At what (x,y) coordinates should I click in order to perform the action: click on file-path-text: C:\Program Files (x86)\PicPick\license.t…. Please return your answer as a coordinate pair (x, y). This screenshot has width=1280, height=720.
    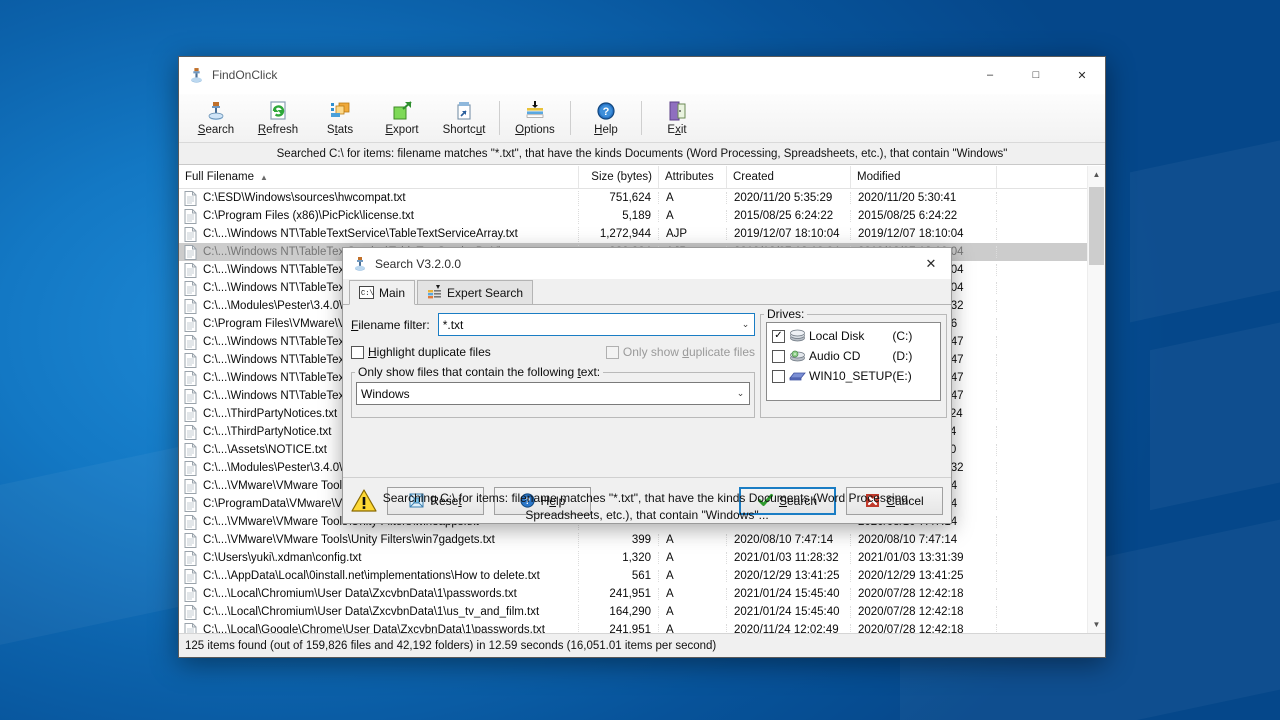
    Looking at the image, I should click on (308, 216).